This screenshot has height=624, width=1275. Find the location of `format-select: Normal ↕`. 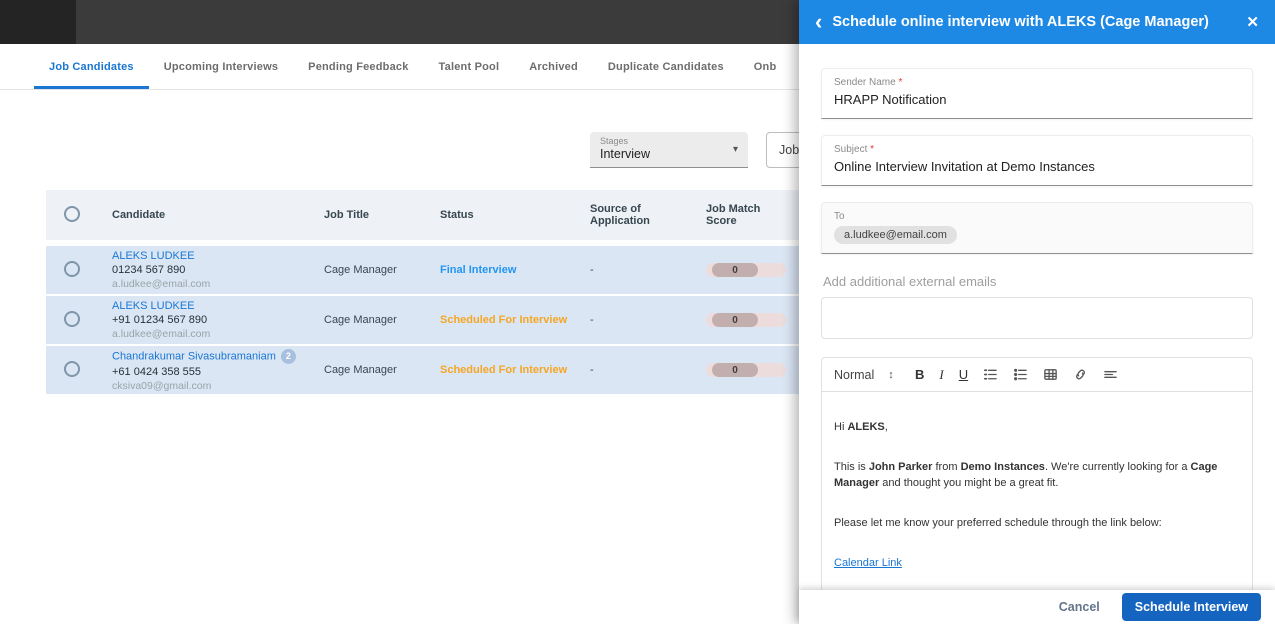

format-select: Normal ↕ is located at coordinates (867, 375).